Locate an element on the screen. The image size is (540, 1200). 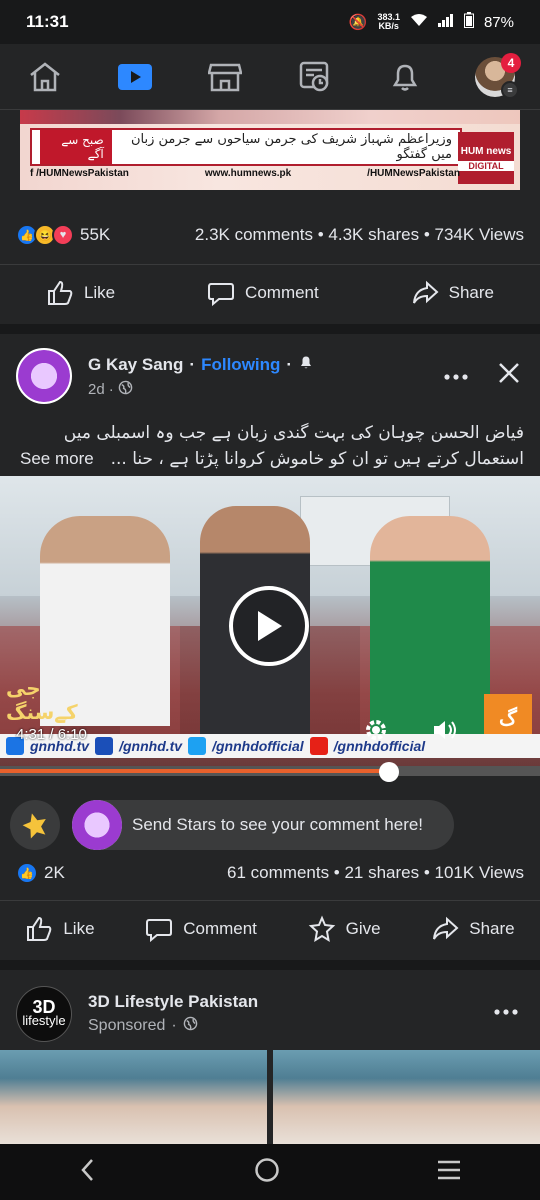
notifications-tab is located at coordinates (405, 77).